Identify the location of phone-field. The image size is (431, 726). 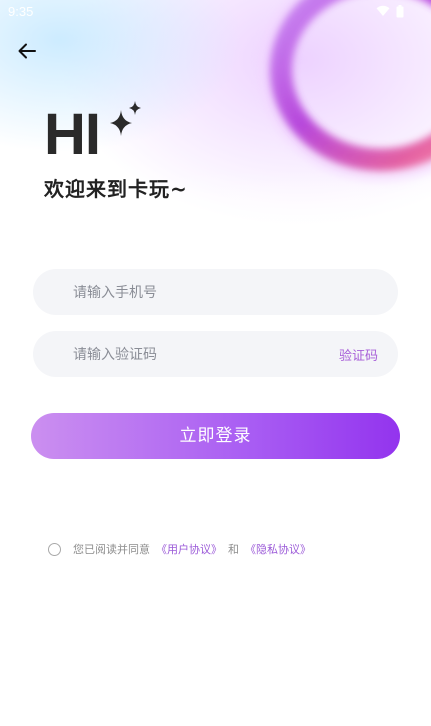
(215, 293).